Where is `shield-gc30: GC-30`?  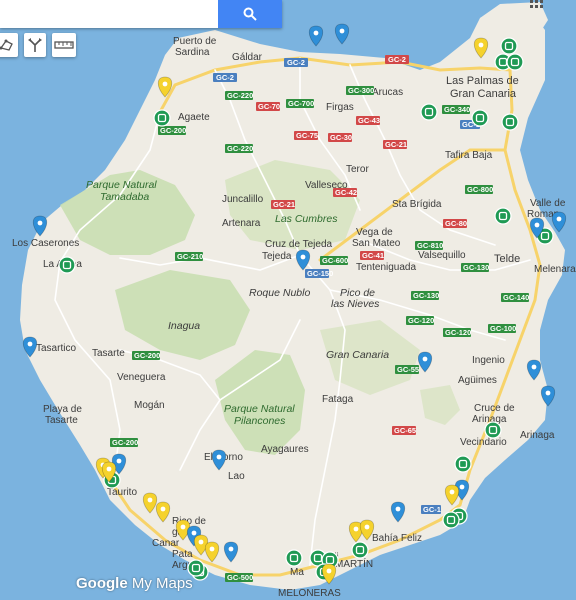 shield-gc30: GC-30 is located at coordinates (340, 137).